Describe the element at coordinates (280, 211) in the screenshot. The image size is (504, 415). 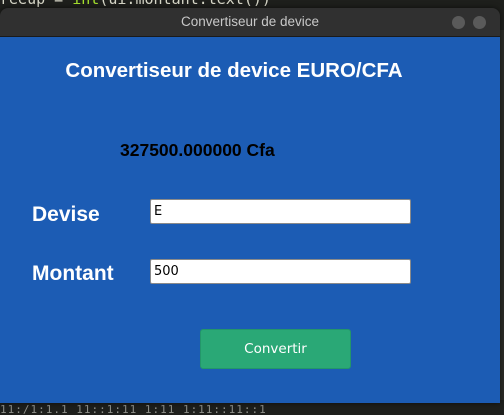
I see `devise-input` at that location.